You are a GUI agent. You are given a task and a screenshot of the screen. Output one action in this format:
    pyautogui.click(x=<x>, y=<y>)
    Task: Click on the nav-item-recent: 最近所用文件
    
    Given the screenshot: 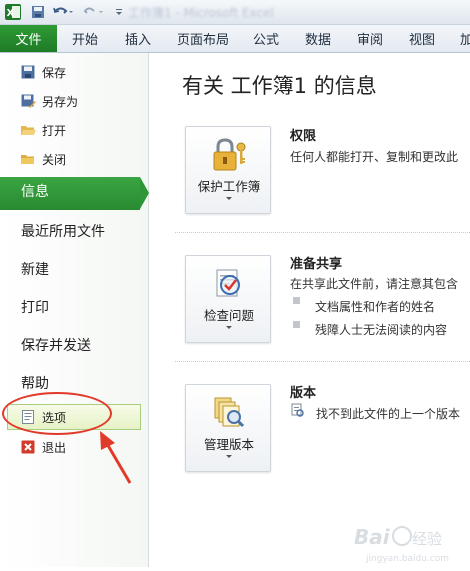 What is the action you would take?
    pyautogui.click(x=63, y=231)
    